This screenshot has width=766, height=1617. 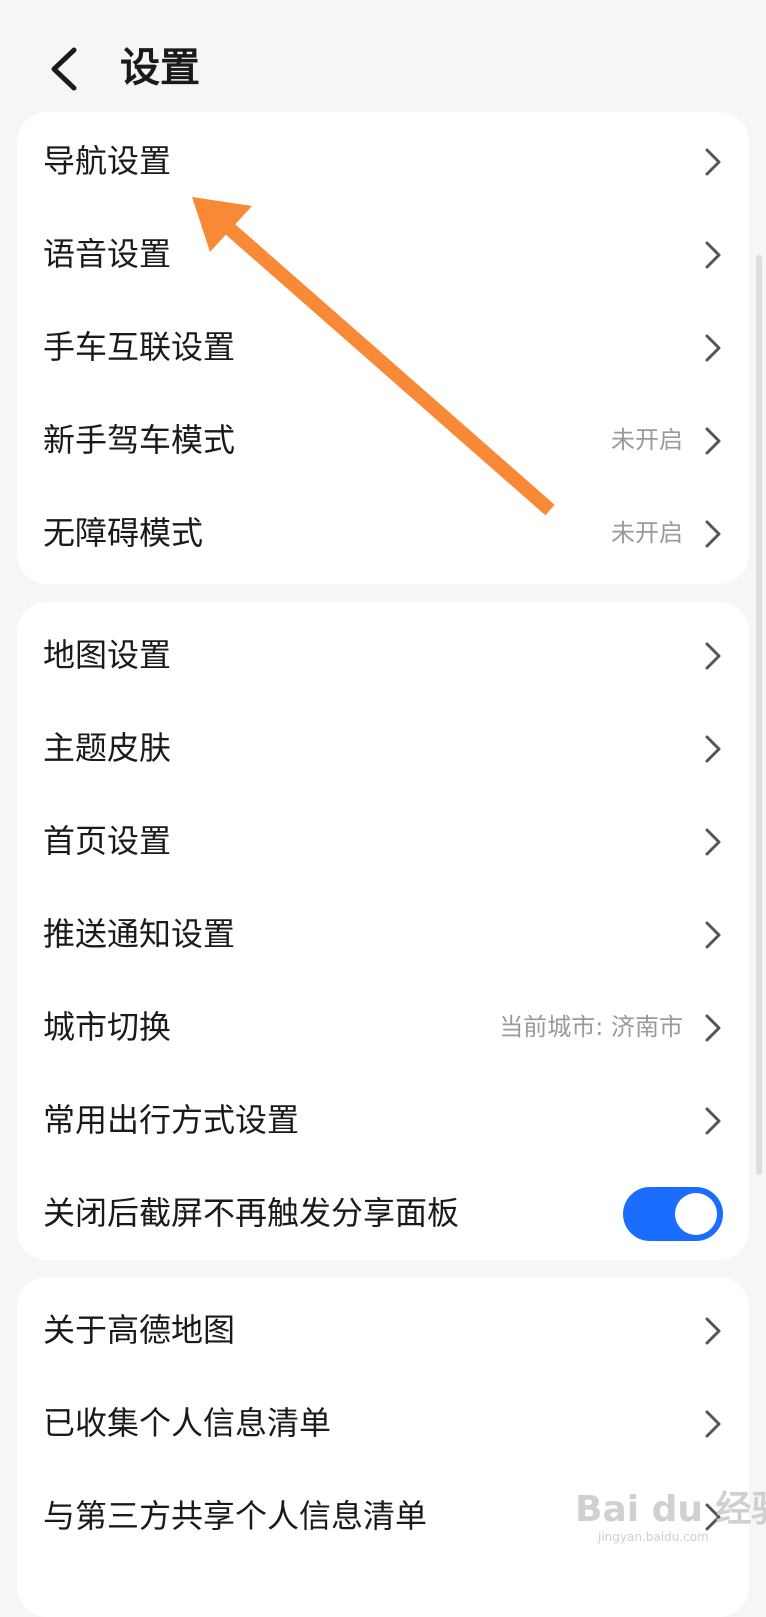 I want to click on row-value: 当前城市: 济南市, so click(x=591, y=1027).